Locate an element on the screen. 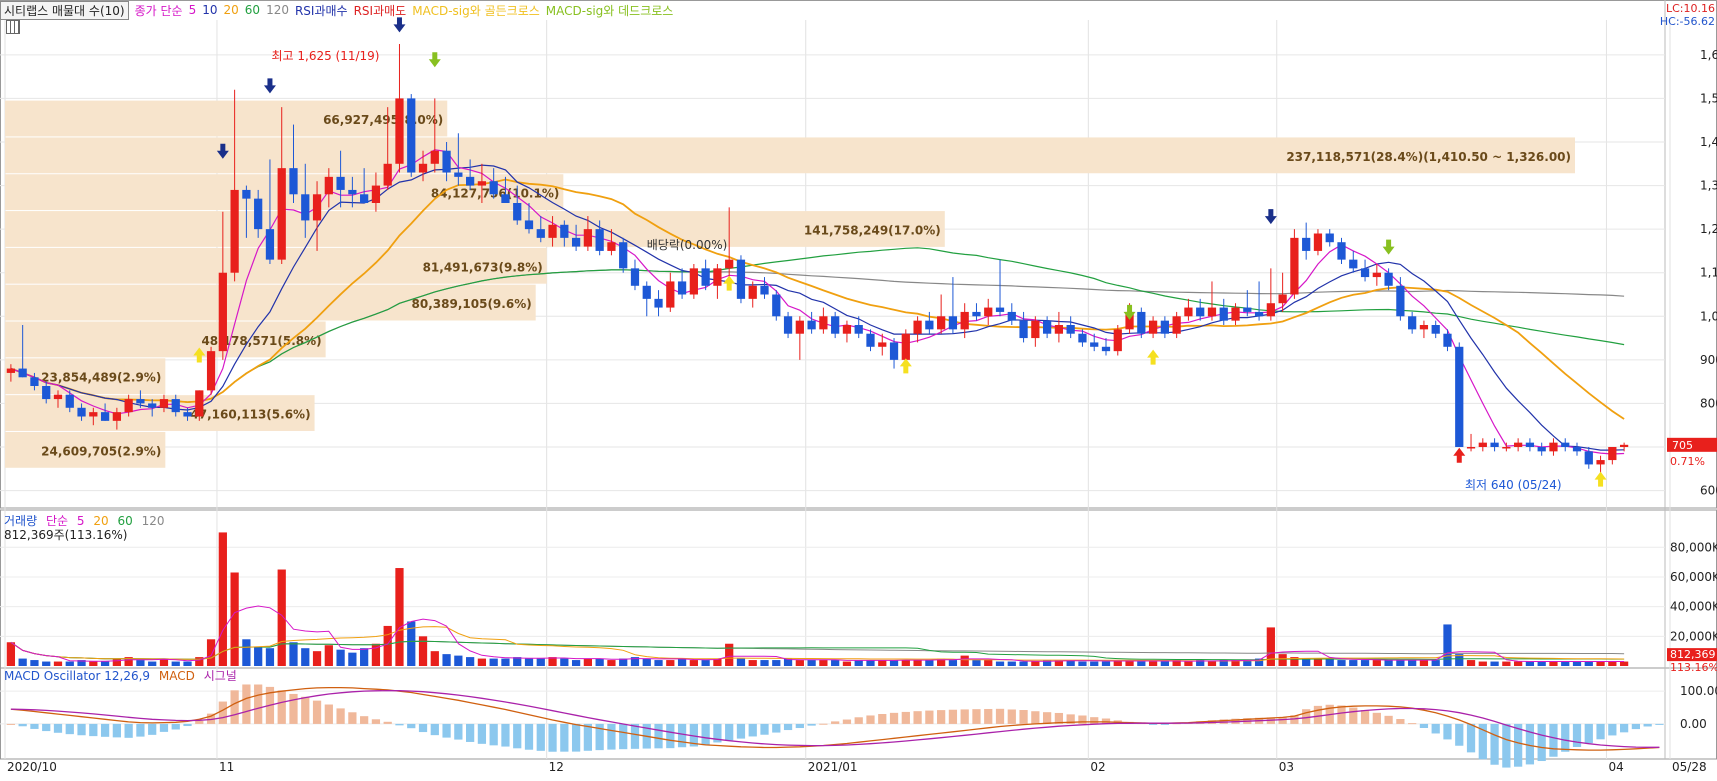 This screenshot has height=781, width=1717. grid-toggle-icon is located at coordinates (13, 27).